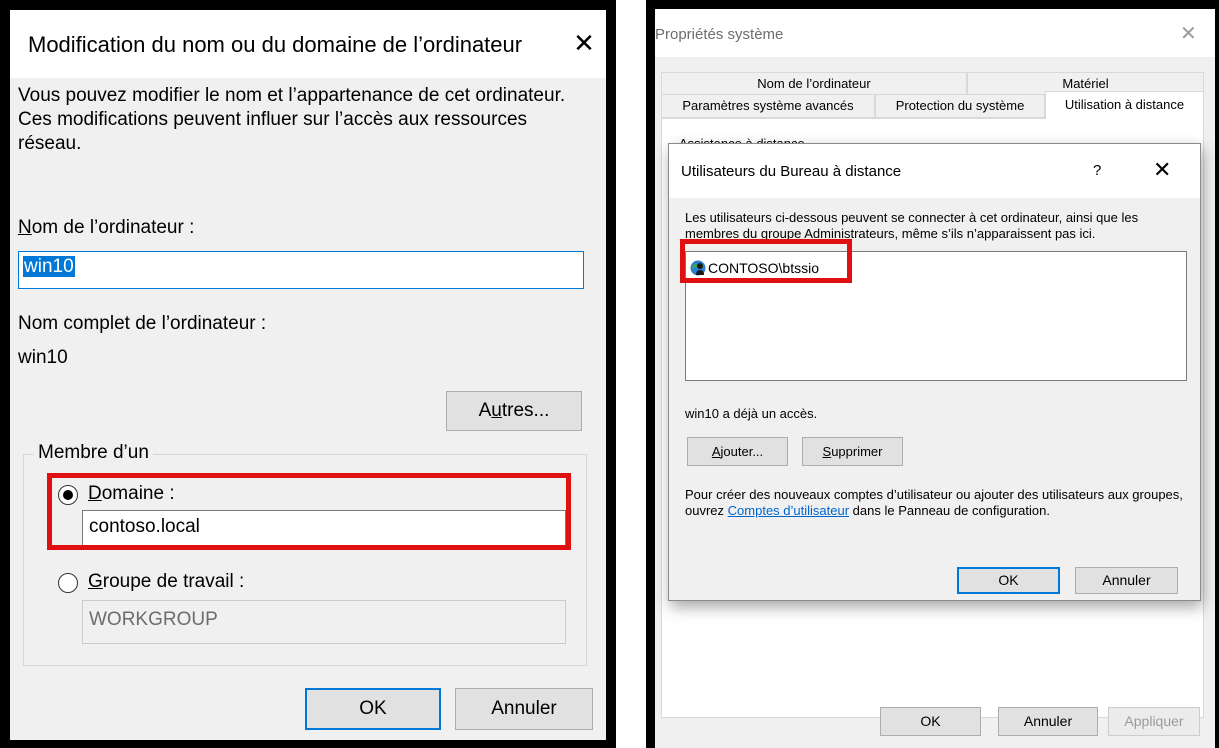  Describe the element at coordinates (173, 581) in the screenshot. I see `label-text: roupe de travail :` at that location.